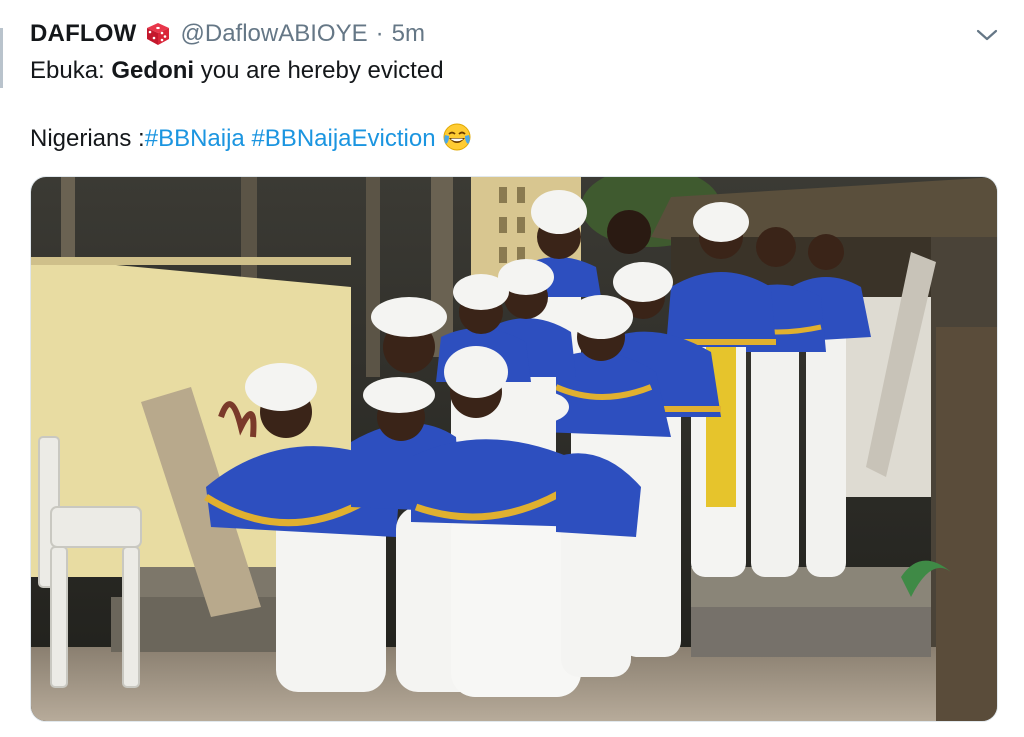 The width and height of the screenshot is (1024, 737). What do you see at coordinates (343, 138) in the screenshot?
I see `hashtag-bbnaija-eviction: #BBNaijaEviction` at bounding box center [343, 138].